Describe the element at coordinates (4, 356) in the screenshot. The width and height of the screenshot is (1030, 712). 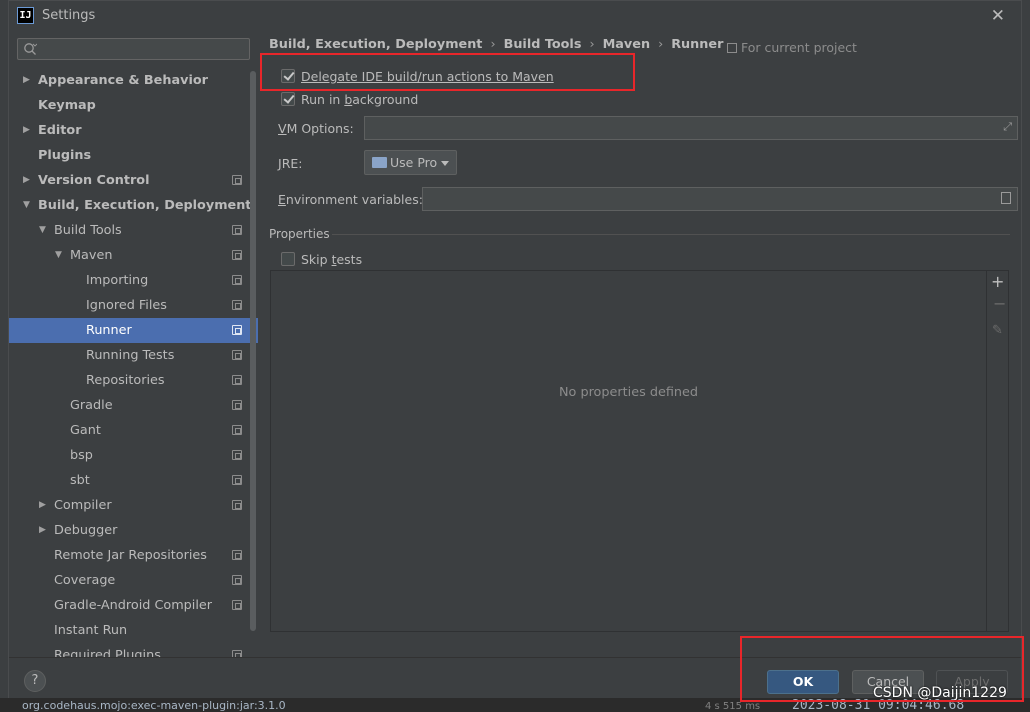
I see `background-ide-left-edge` at that location.